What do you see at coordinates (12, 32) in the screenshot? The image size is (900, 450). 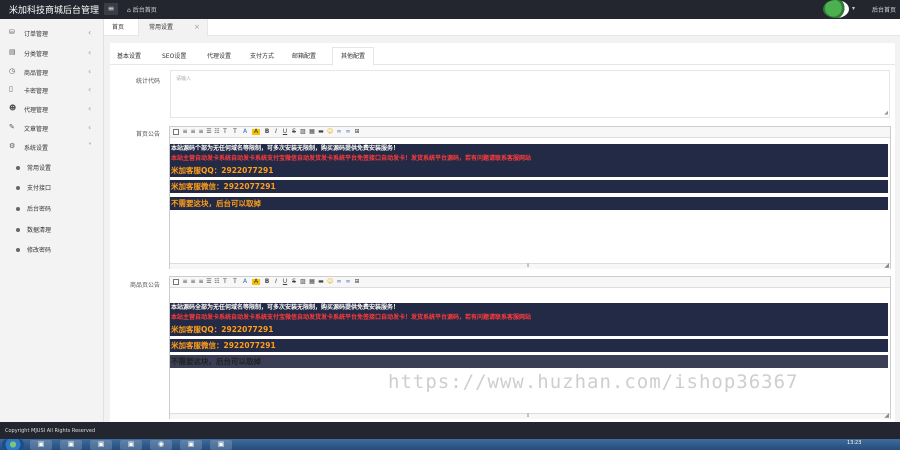 I see `database-icon: ⛁` at bounding box center [12, 32].